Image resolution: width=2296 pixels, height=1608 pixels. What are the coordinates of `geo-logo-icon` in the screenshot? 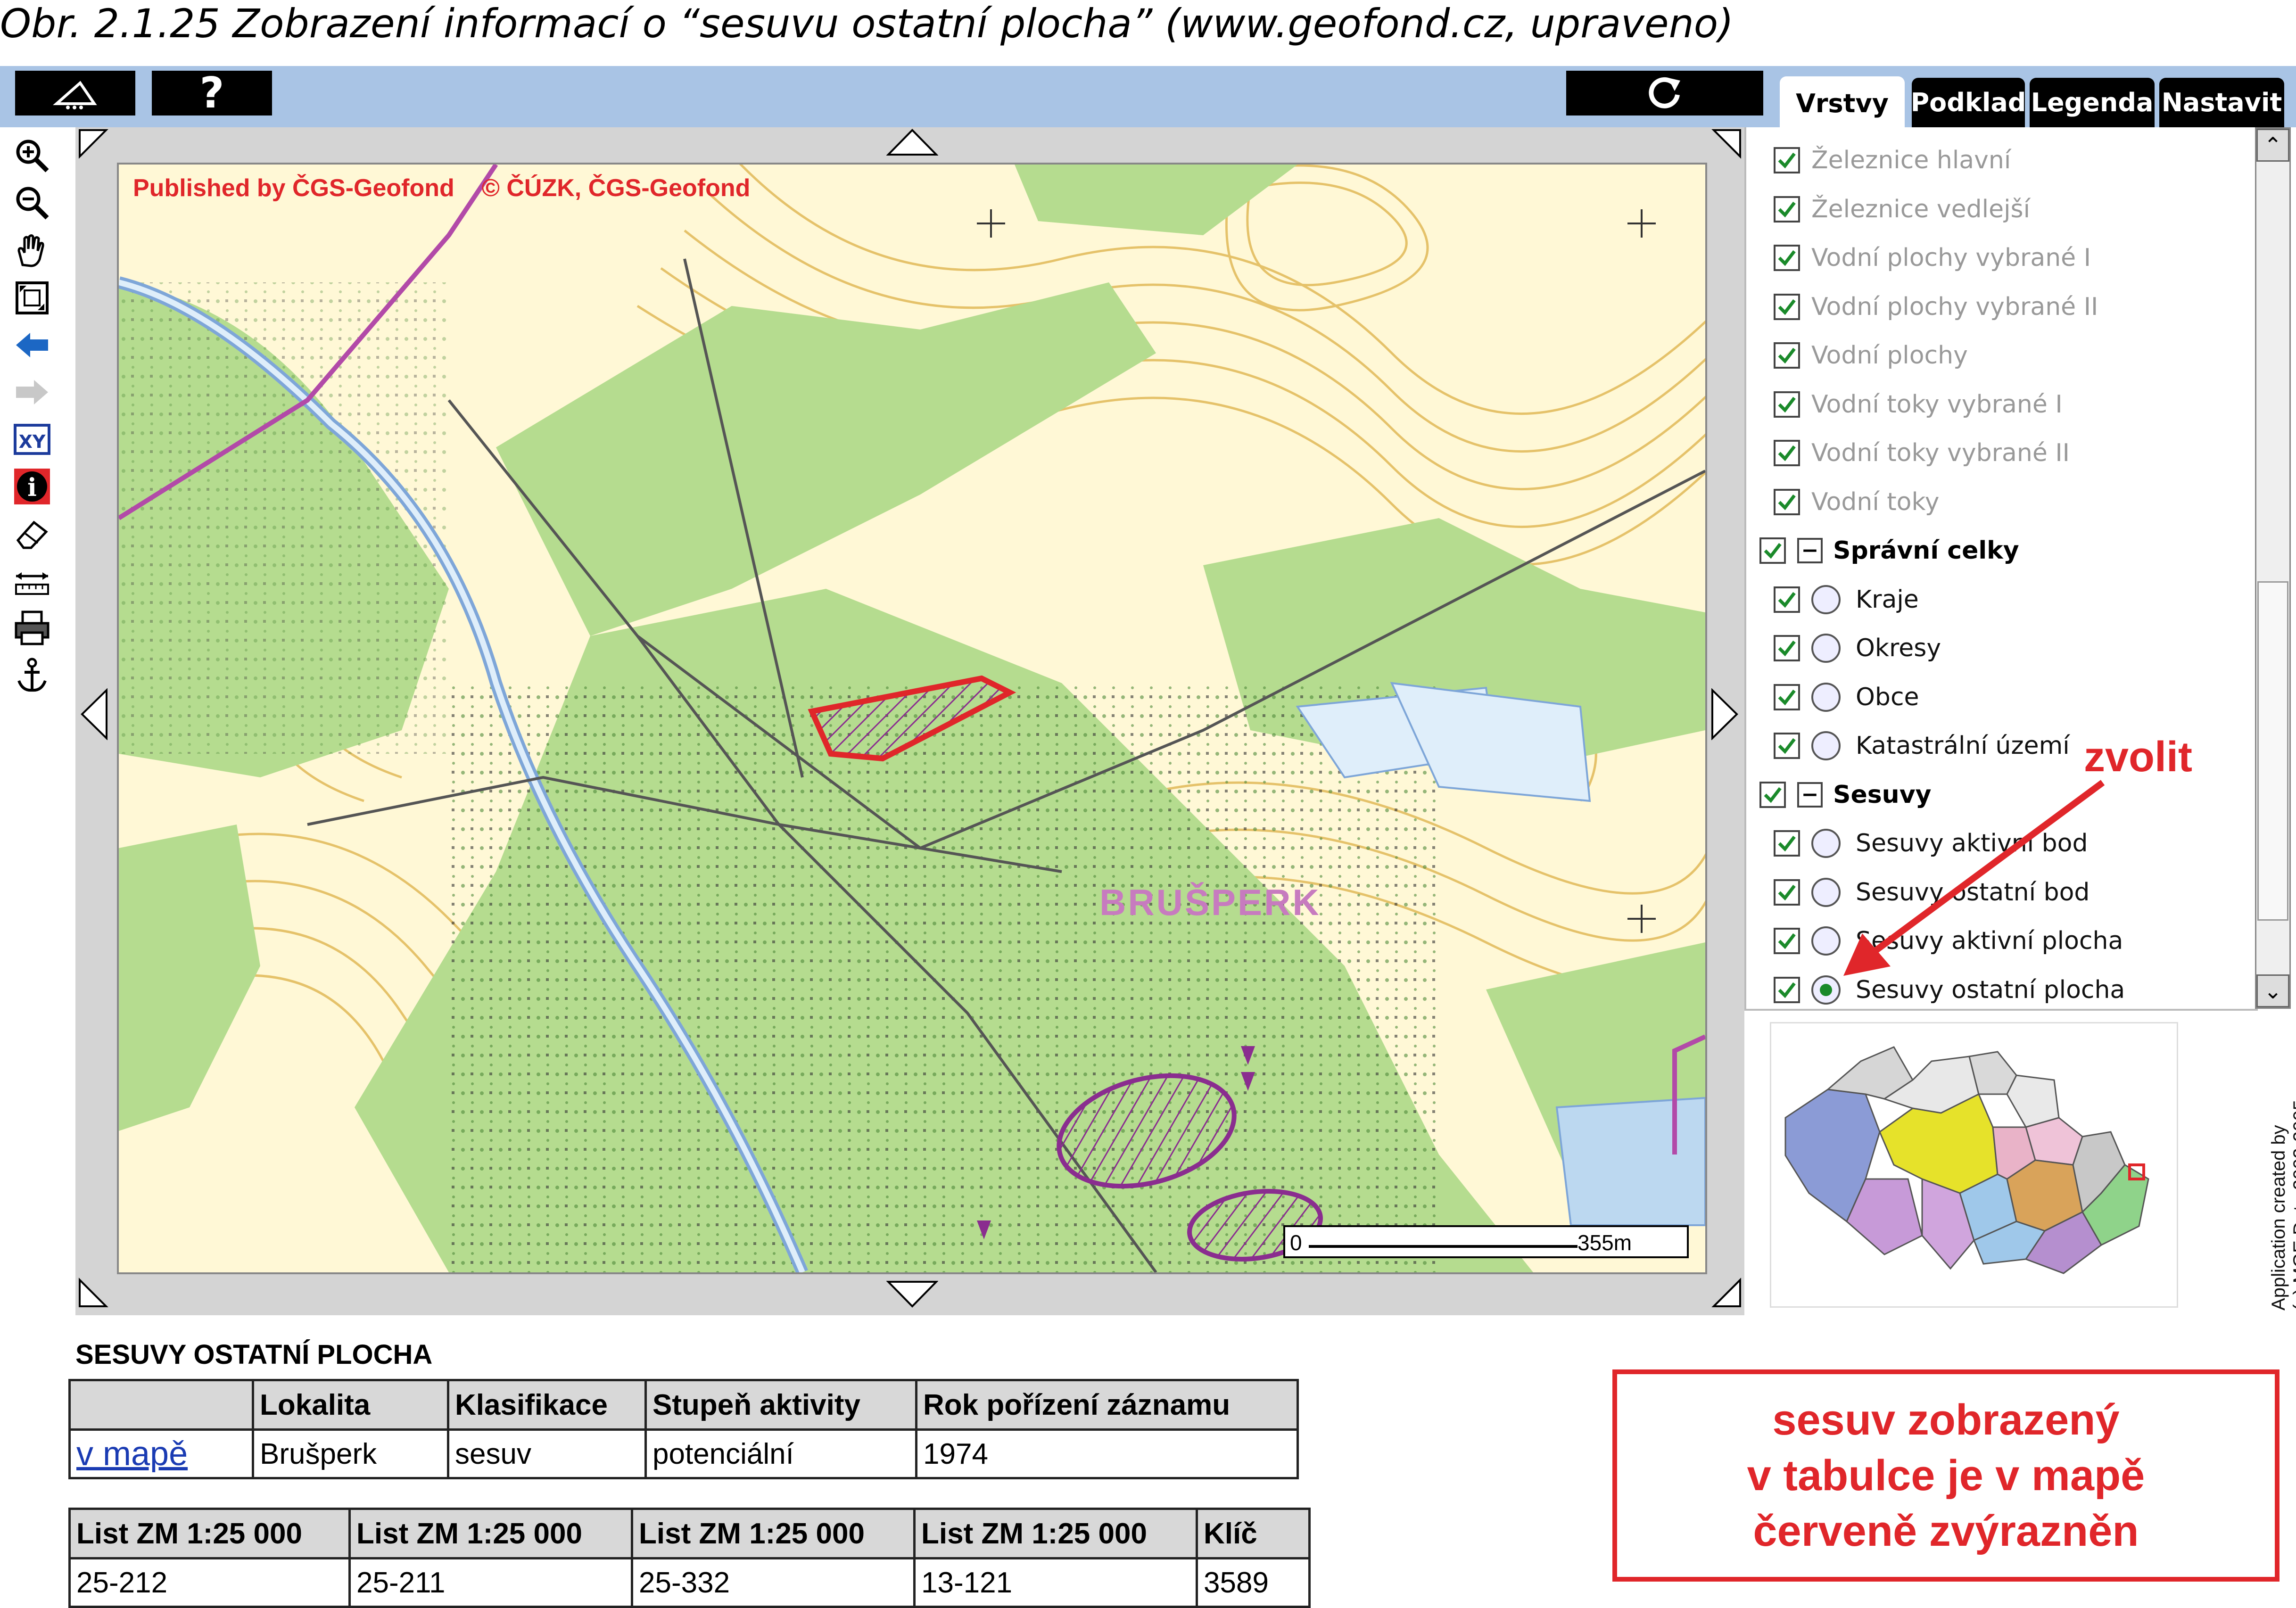 It's located at (74, 95).